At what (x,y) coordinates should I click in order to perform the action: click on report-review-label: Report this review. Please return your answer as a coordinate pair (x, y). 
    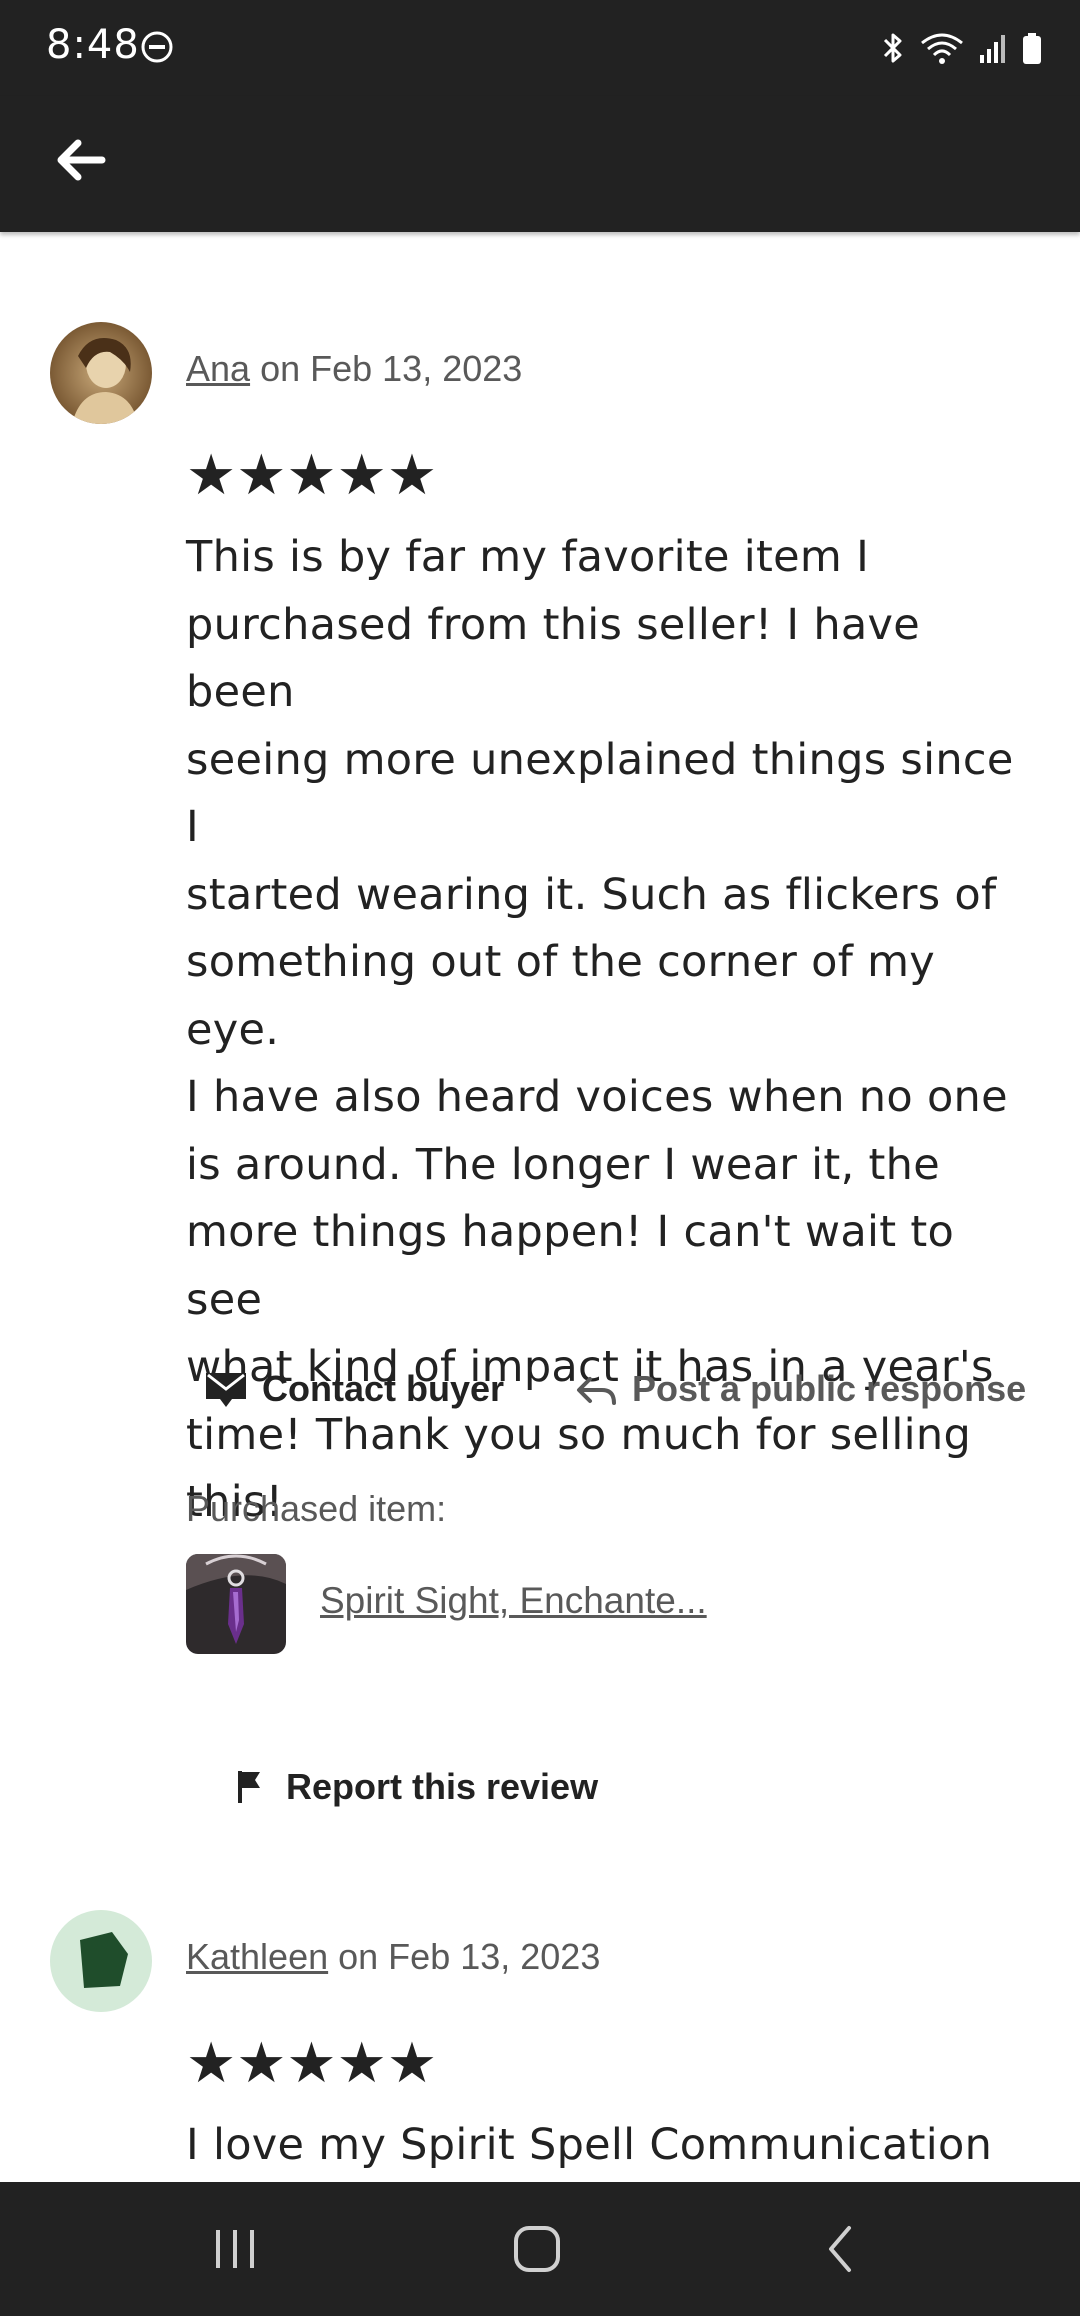
    Looking at the image, I should click on (442, 1786).